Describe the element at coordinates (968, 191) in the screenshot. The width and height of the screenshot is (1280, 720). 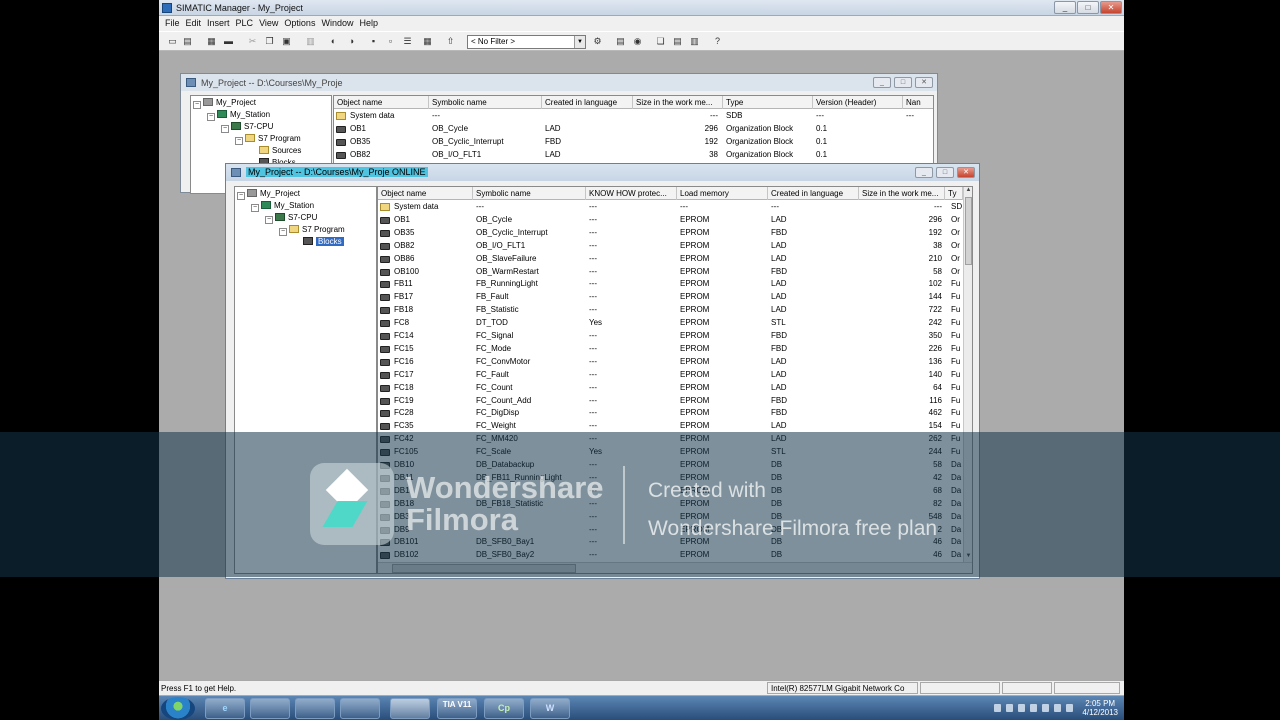
I see `scroll-up-icon: ▲` at that location.